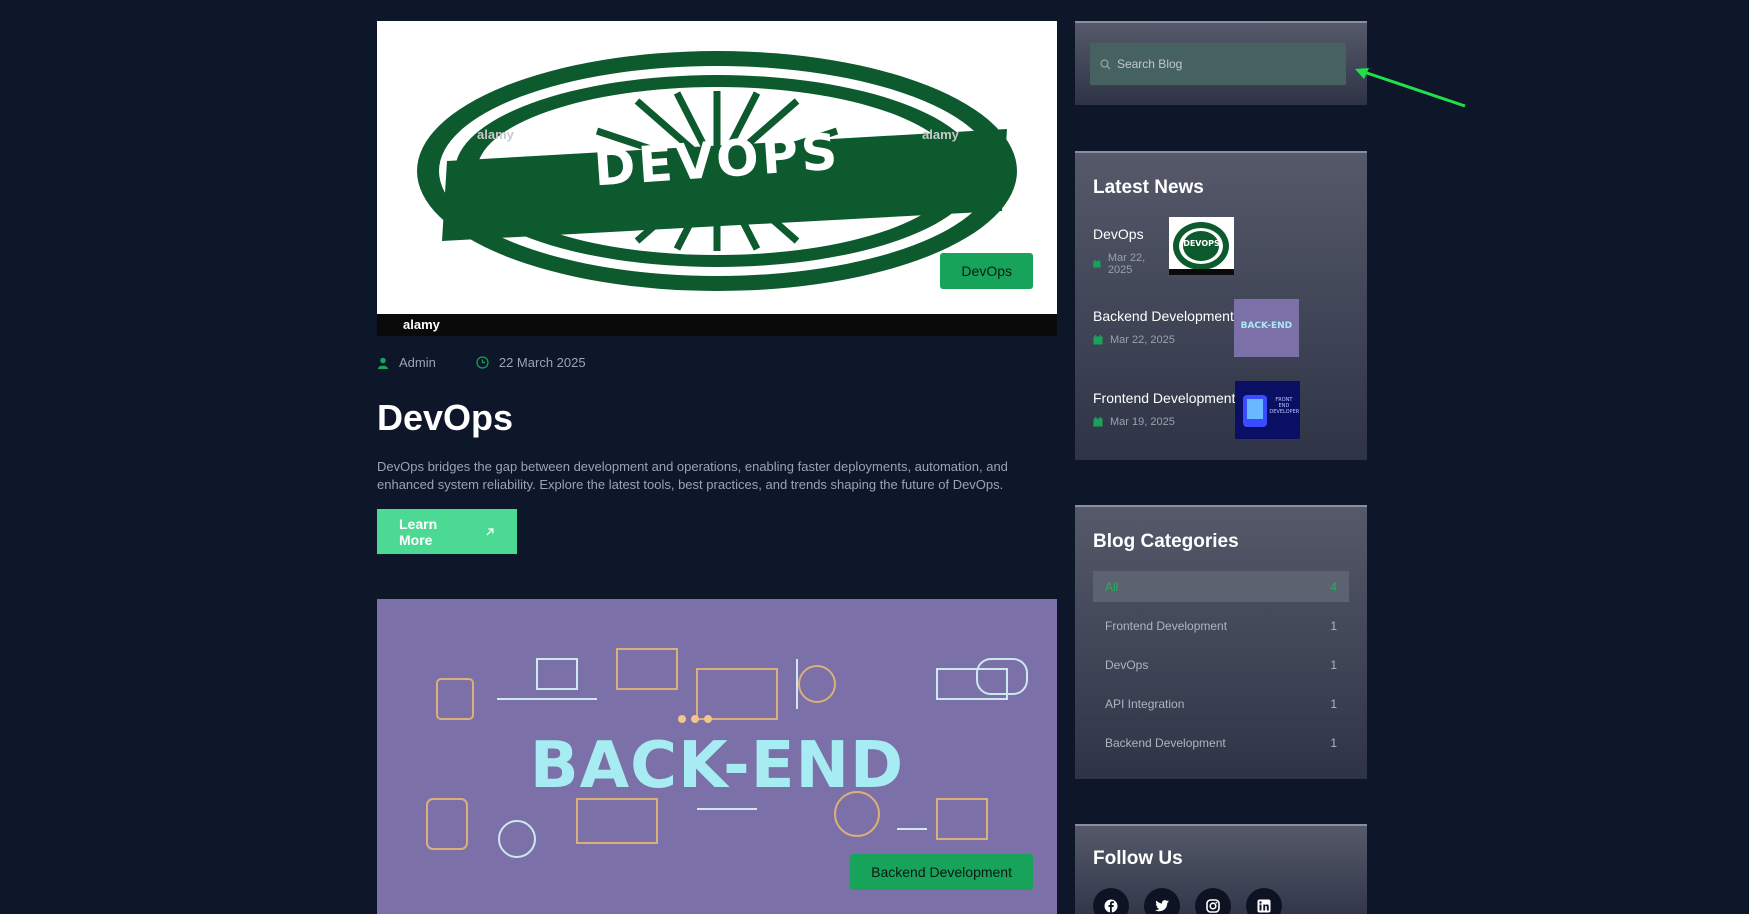 The image size is (1749, 914). Describe the element at coordinates (1264, 901) in the screenshot. I see `linkedin-icon` at that location.